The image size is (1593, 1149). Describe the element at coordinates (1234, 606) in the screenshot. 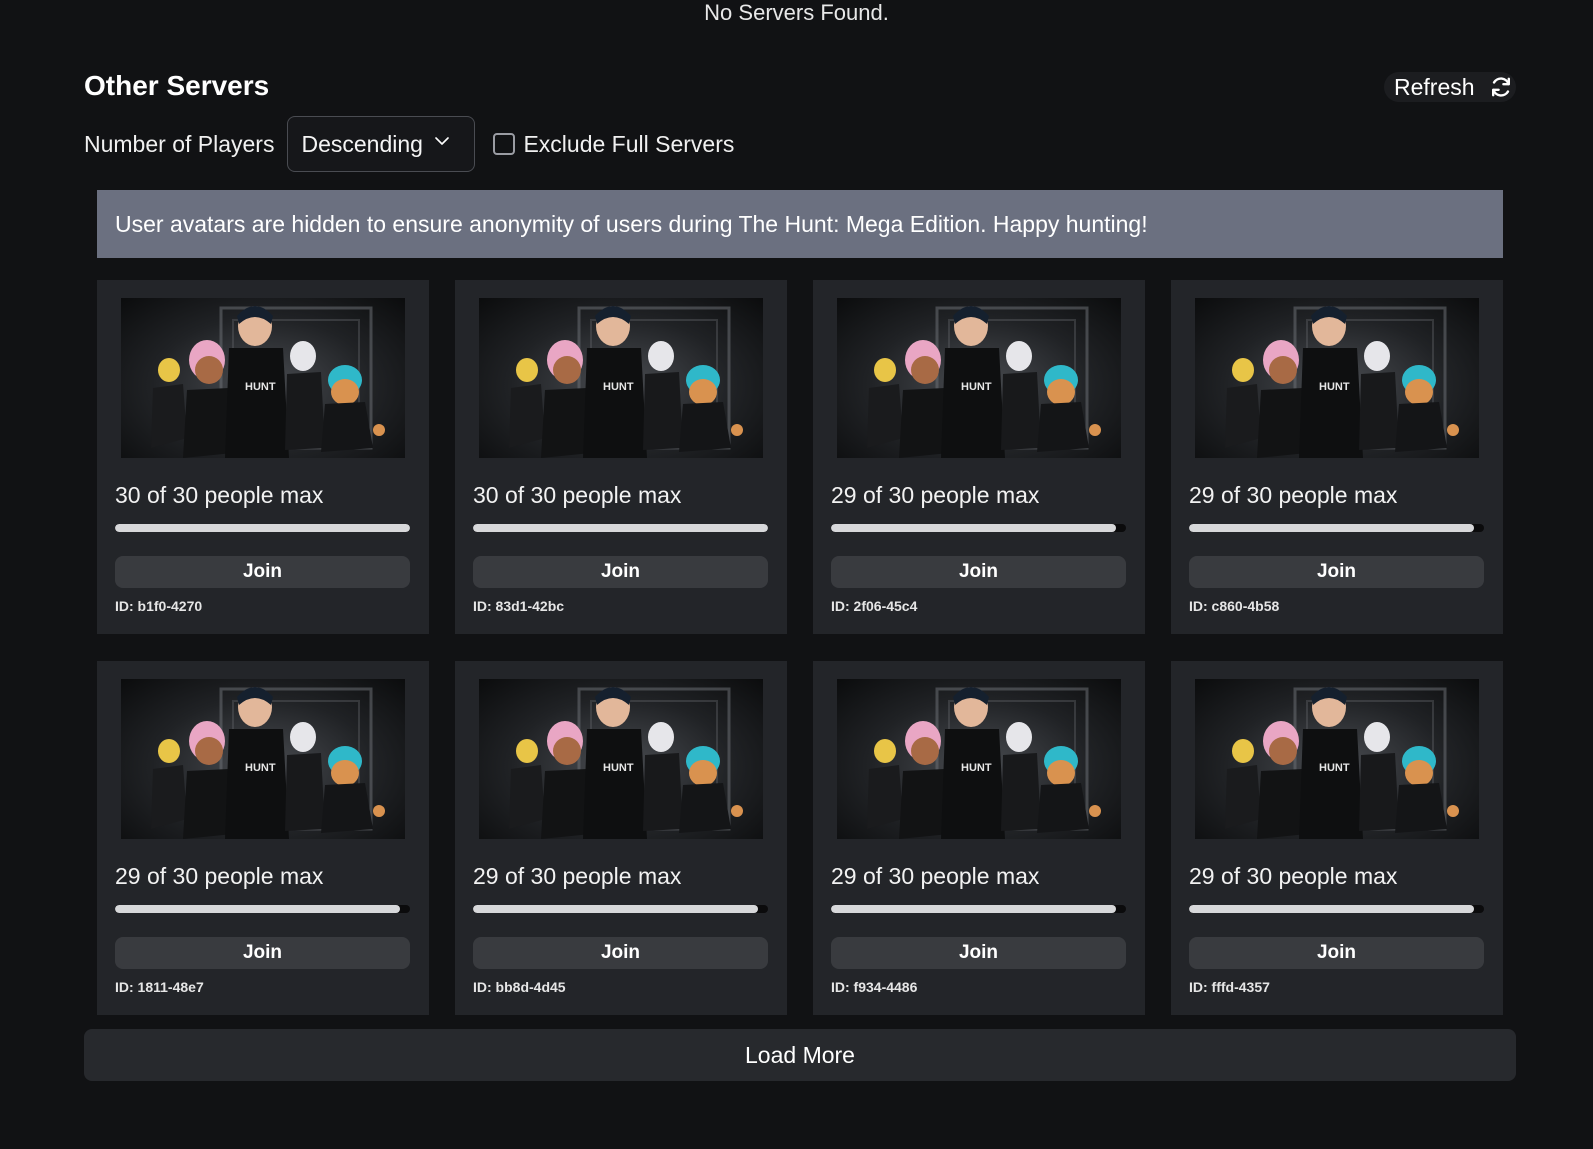

I see `server-id: ID: c860-4b58` at that location.